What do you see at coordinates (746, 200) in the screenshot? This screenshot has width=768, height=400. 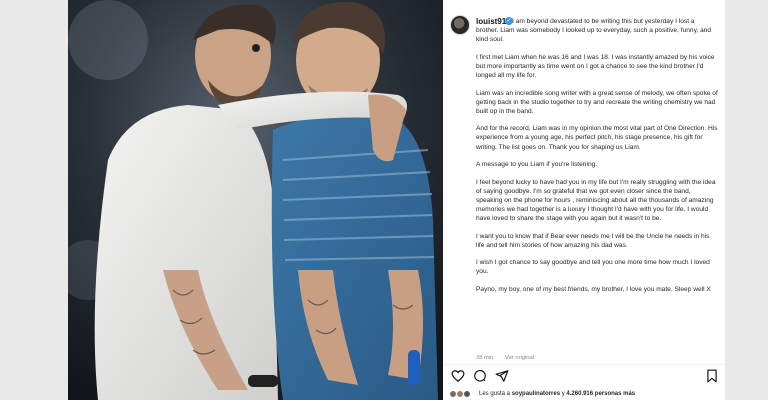 I see `page-background-right` at bounding box center [746, 200].